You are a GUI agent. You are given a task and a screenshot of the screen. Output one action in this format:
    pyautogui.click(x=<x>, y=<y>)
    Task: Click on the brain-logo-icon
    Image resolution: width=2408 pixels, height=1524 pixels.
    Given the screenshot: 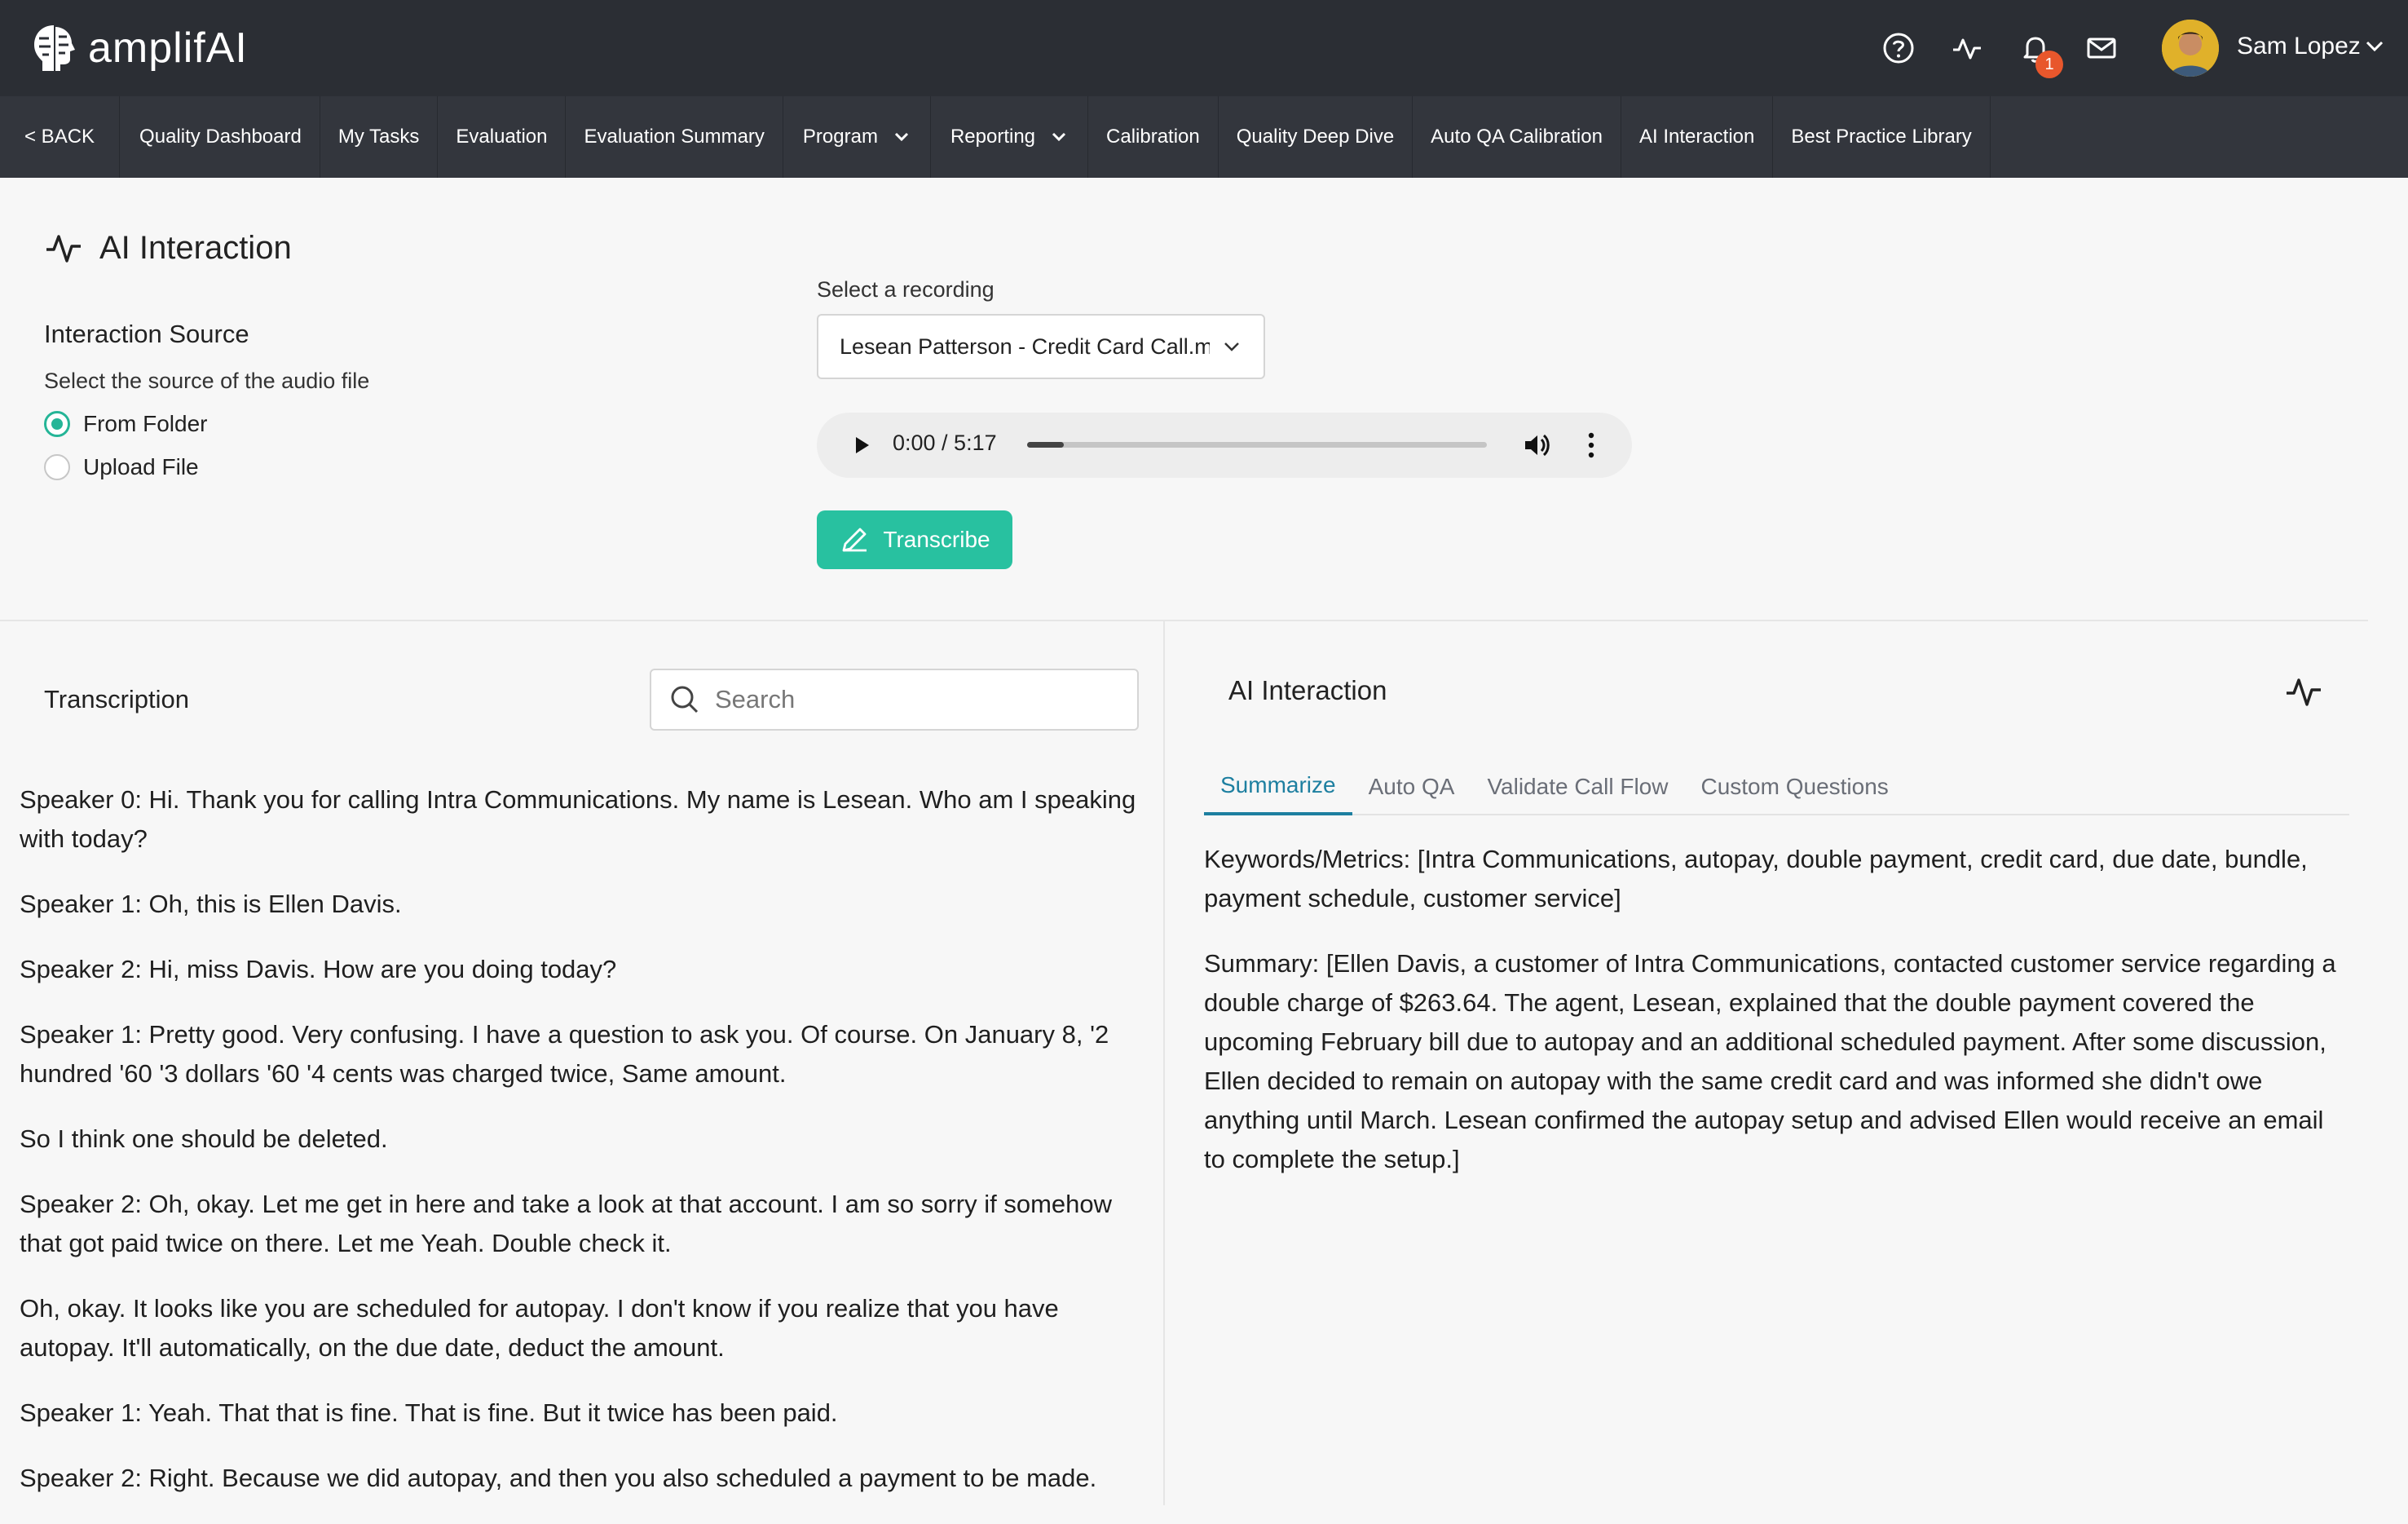 What is the action you would take?
    pyautogui.click(x=54, y=48)
    